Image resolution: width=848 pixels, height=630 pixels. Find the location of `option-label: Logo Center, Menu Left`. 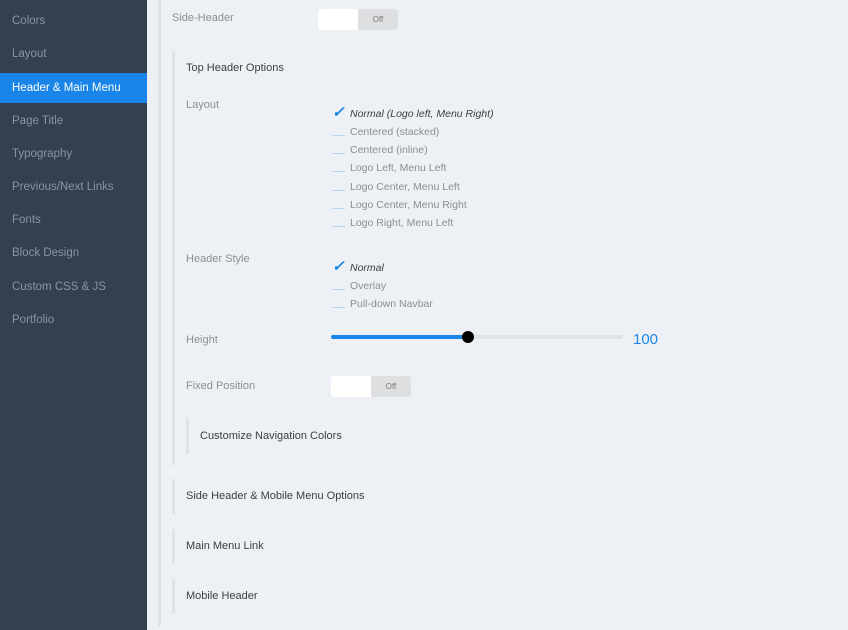

option-label: Logo Center, Menu Left is located at coordinates (405, 187).